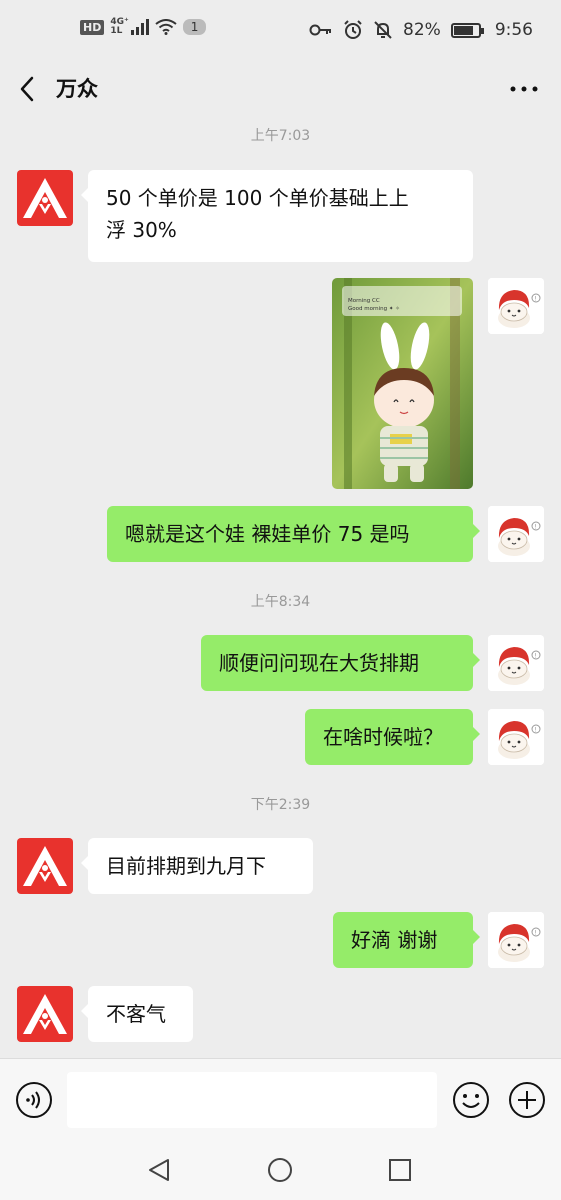 The height and width of the screenshot is (1200, 561). Describe the element at coordinates (383, 30) in the screenshot. I see `bell-off-icon` at that location.